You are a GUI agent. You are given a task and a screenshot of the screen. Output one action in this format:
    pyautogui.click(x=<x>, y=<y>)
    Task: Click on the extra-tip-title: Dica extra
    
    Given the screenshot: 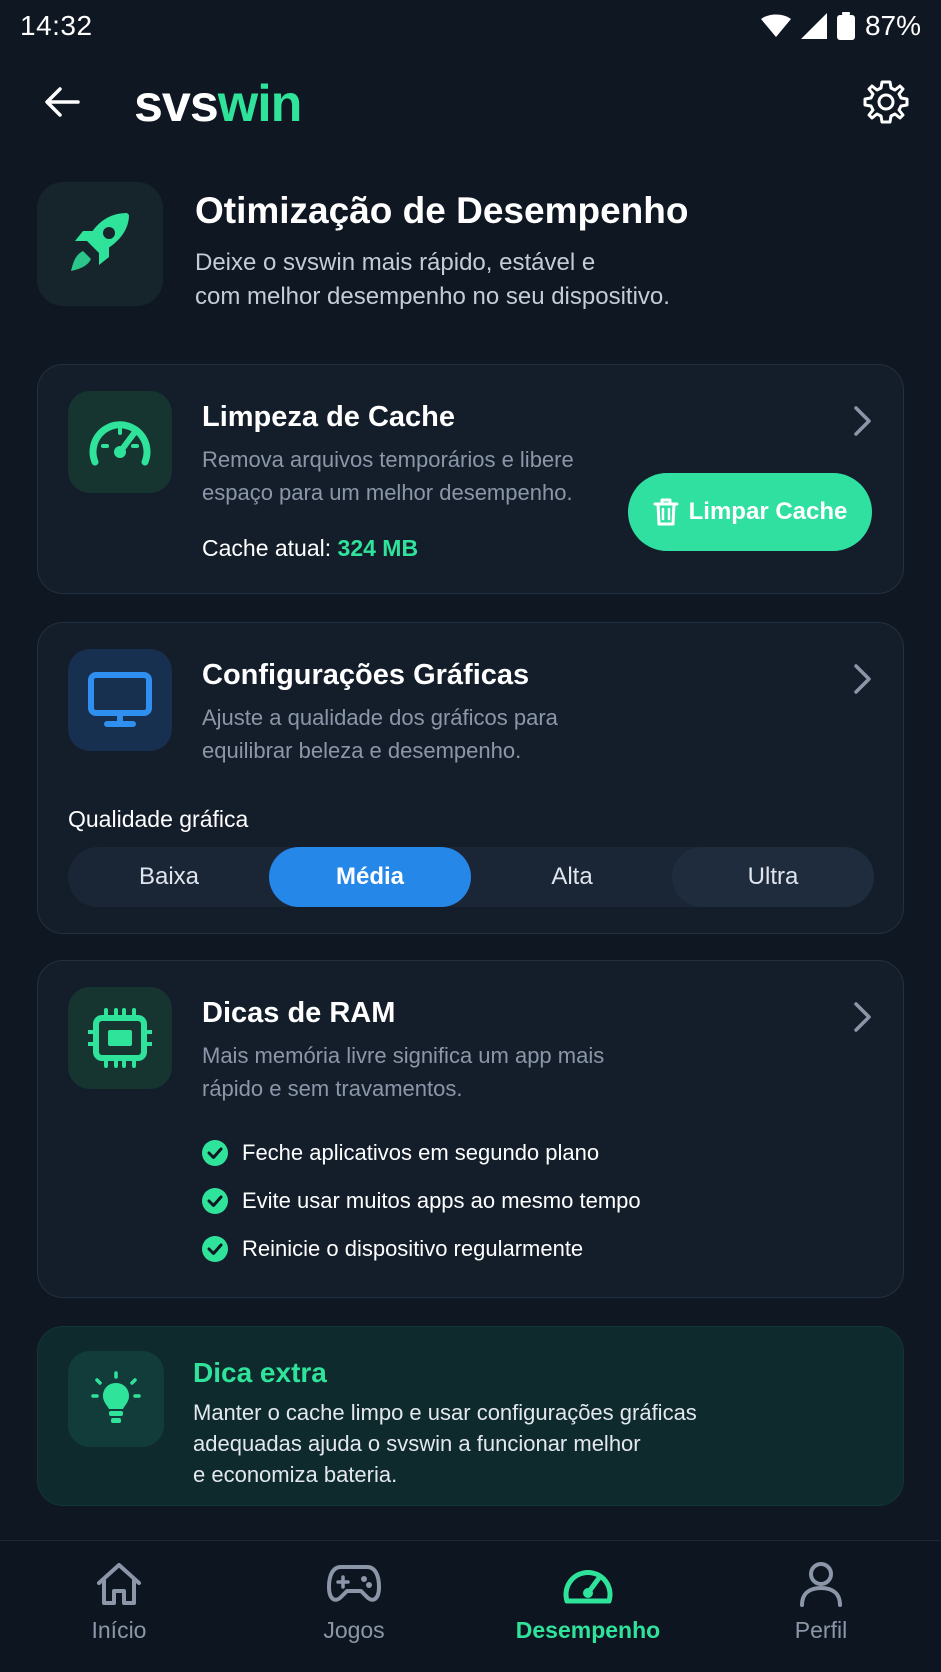 What is the action you would take?
    pyautogui.click(x=260, y=1372)
    